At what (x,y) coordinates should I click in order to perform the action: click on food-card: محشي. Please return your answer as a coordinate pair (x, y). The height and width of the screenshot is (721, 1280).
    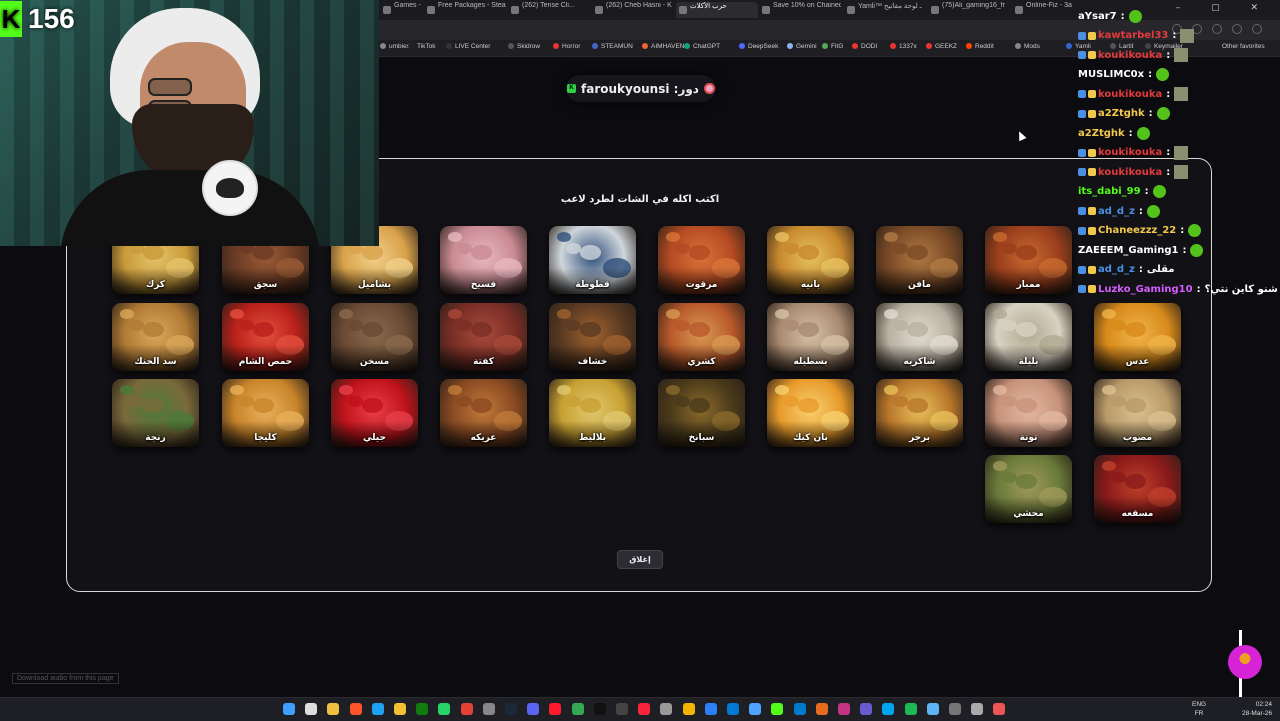
    Looking at the image, I should click on (1028, 489).